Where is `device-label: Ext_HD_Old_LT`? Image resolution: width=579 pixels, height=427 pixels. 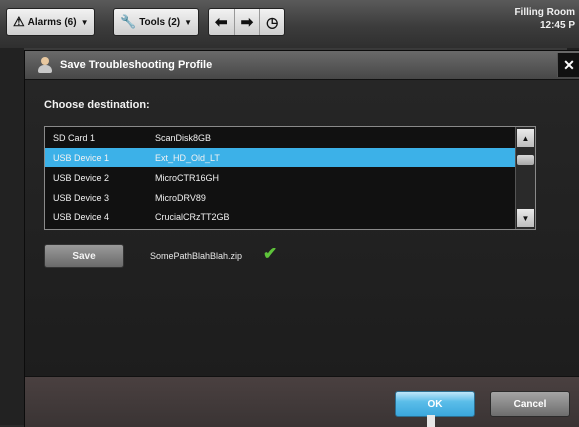
device-label: Ext_HD_Old_LT is located at coordinates (187, 157).